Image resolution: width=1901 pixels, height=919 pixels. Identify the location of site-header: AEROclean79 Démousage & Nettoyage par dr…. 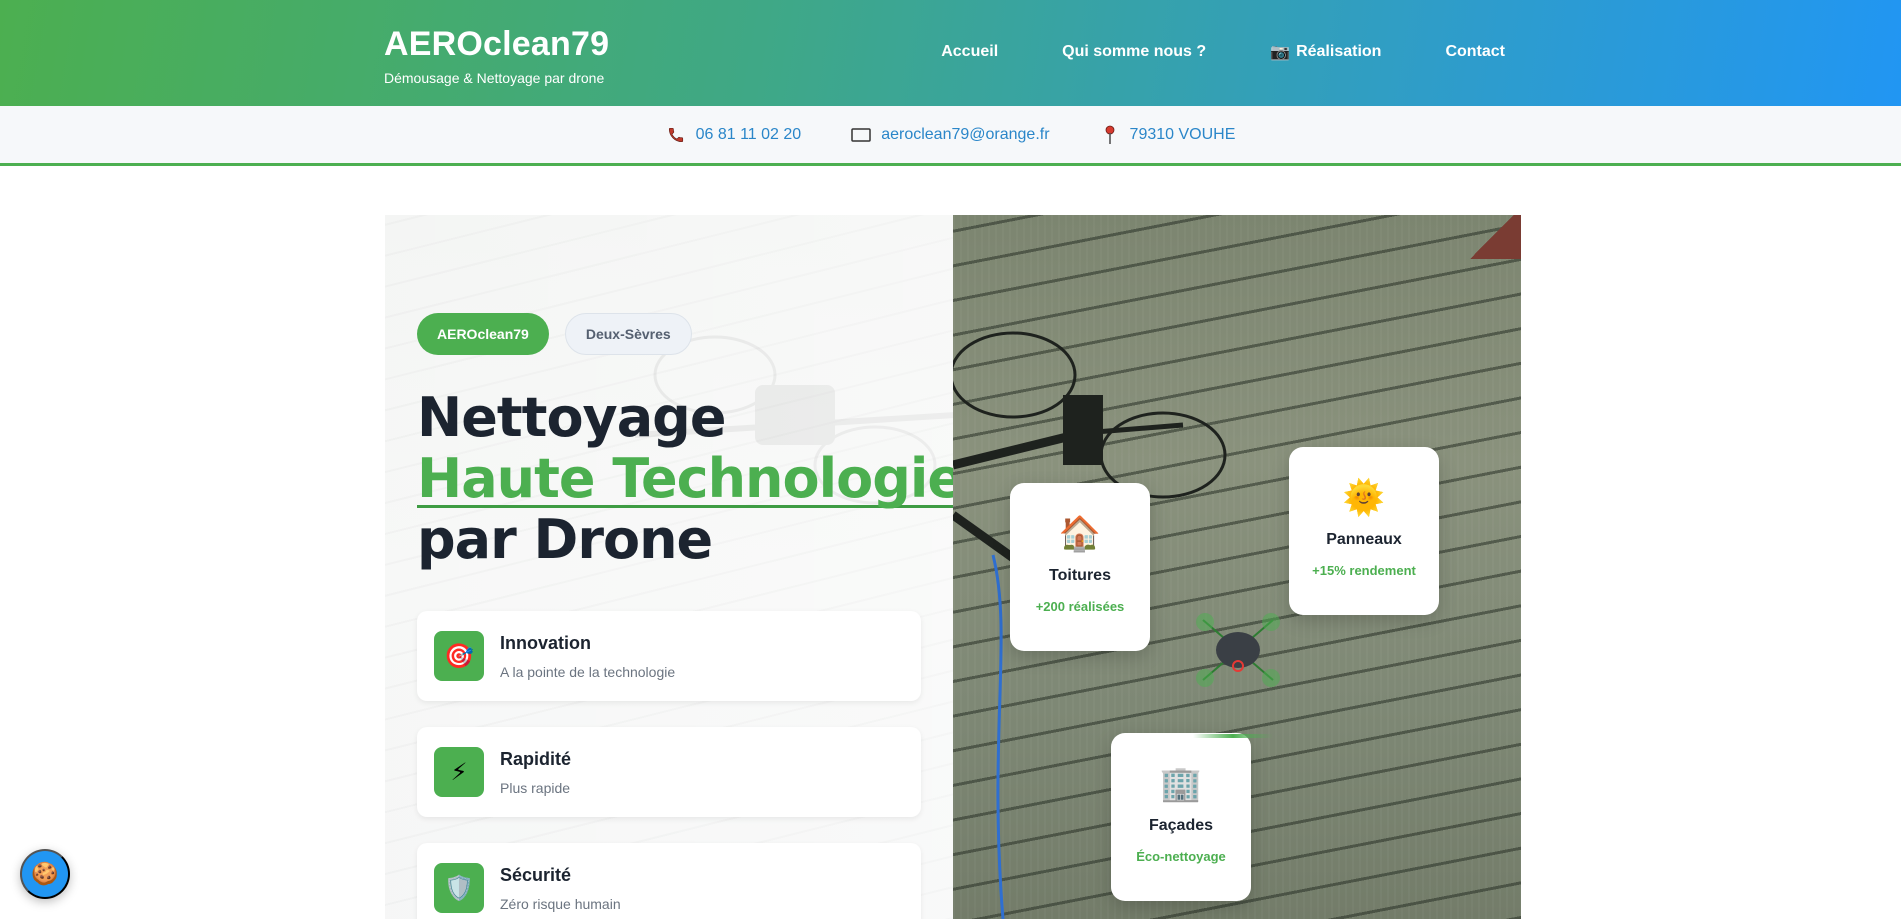
(950, 53).